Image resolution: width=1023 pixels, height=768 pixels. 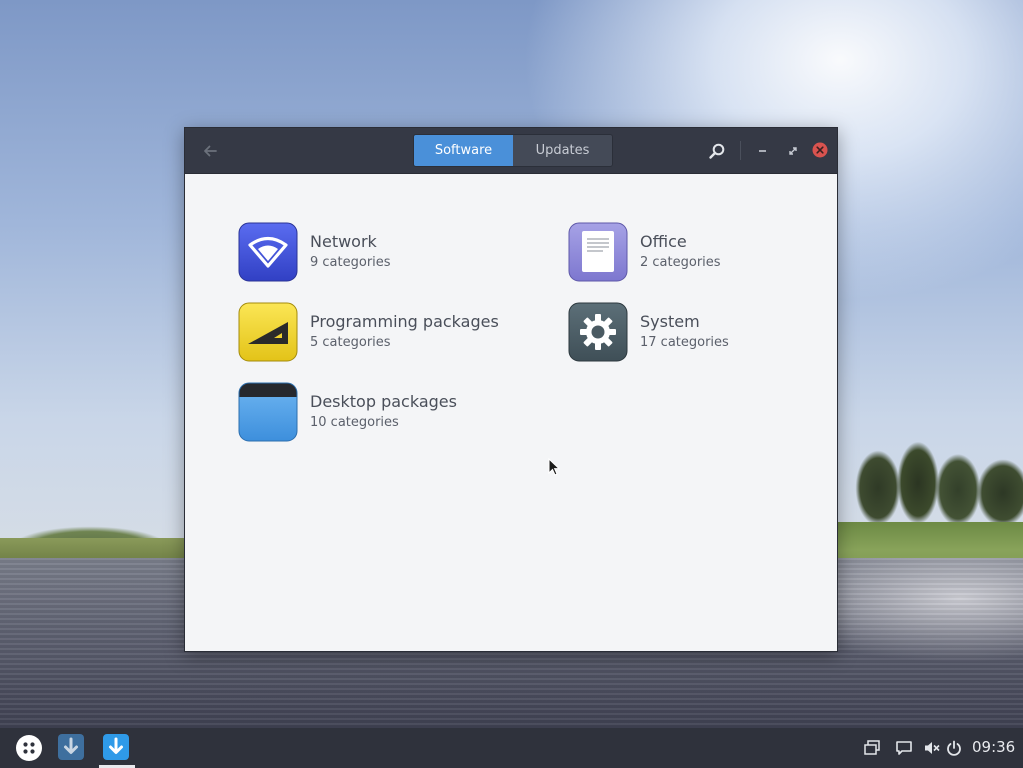 I want to click on power-icon, so click(x=954, y=748).